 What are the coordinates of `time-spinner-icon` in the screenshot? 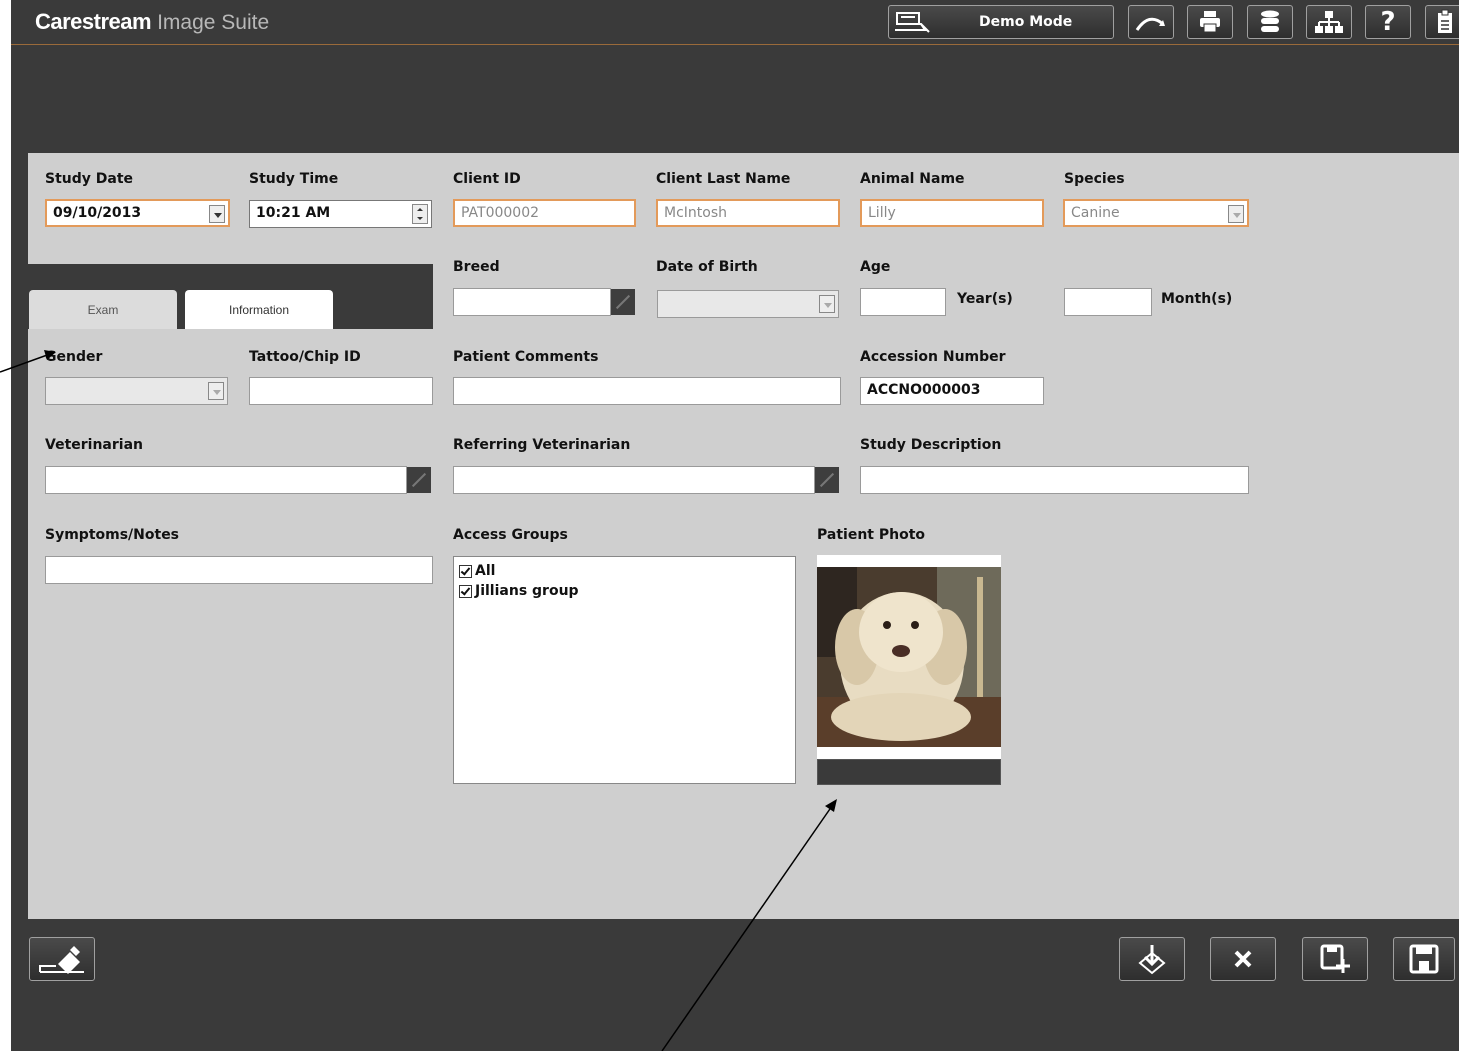 It's located at (420, 214).